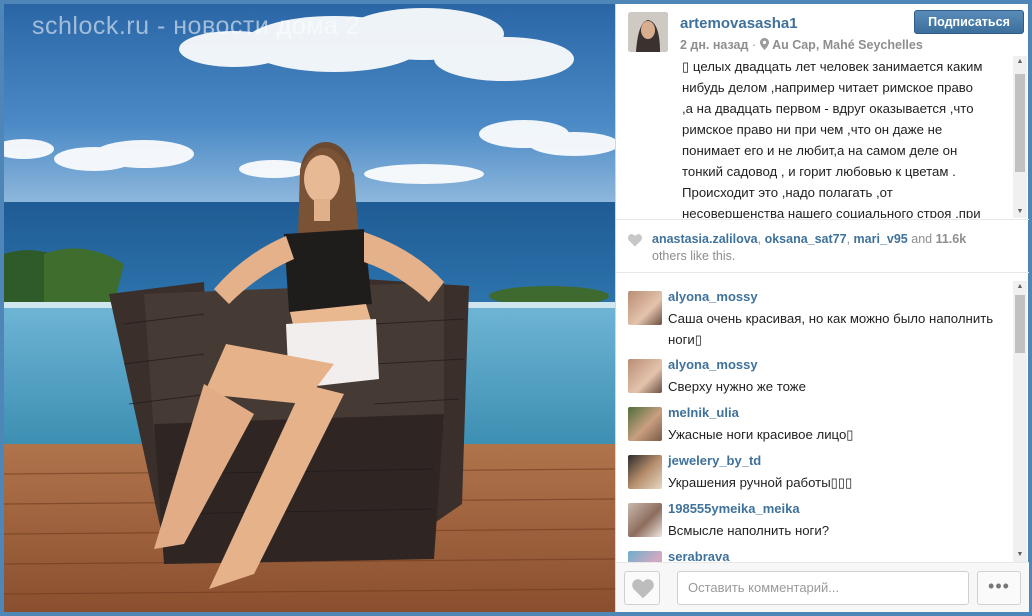 The width and height of the screenshot is (1032, 616). What do you see at coordinates (1020, 421) in the screenshot?
I see `comments-scrollbar: ▲ ▼` at bounding box center [1020, 421].